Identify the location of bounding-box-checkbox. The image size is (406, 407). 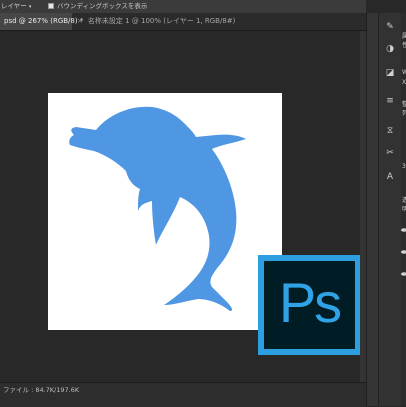
(51, 6).